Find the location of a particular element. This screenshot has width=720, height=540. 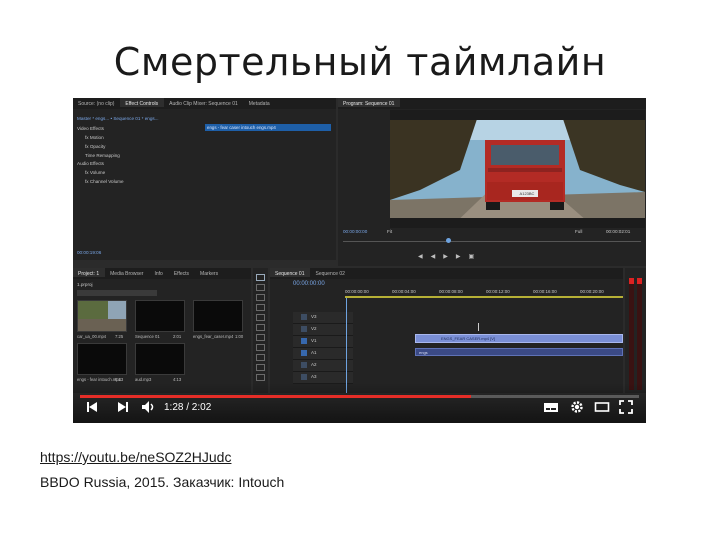

tools-panel is located at coordinates (260, 330).